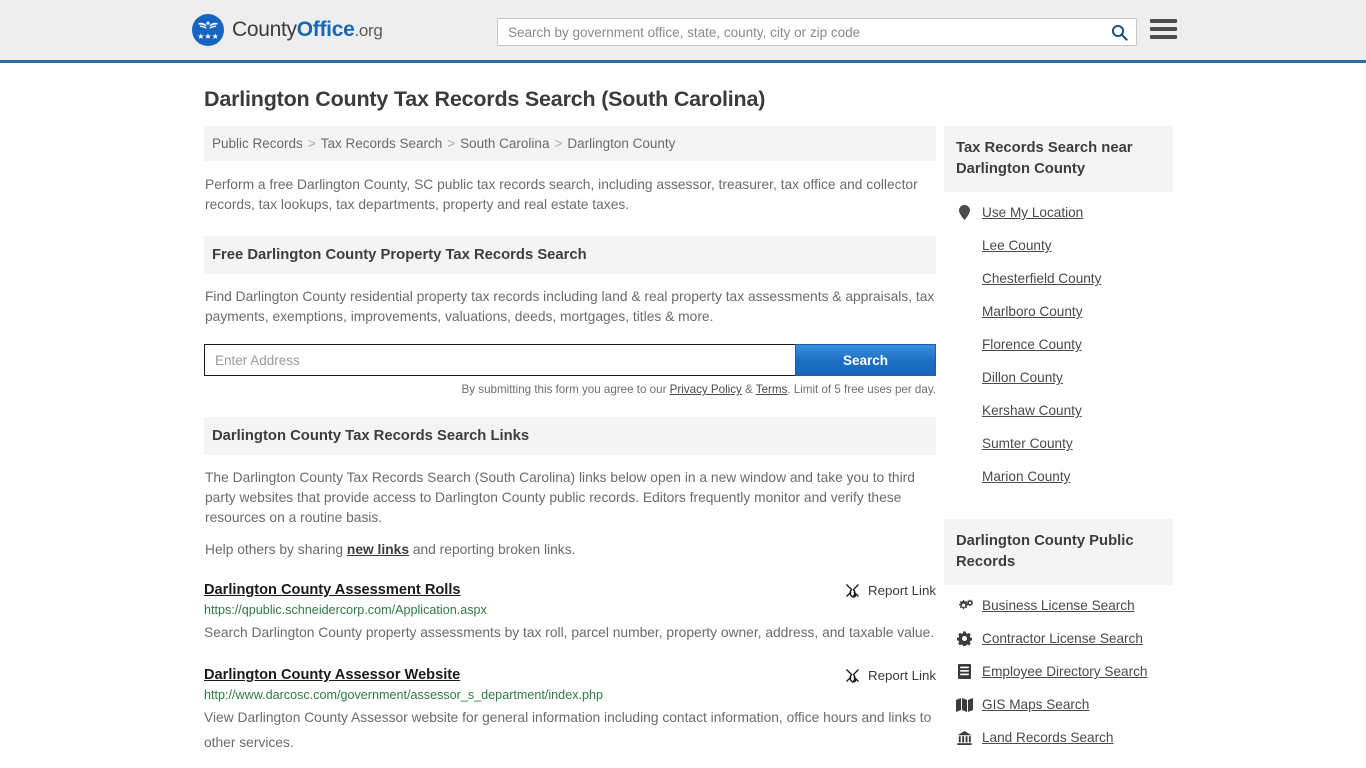 This screenshot has width=1366, height=768. I want to click on sidebar-item-business-license-search: Business License Search, so click(1058, 605).